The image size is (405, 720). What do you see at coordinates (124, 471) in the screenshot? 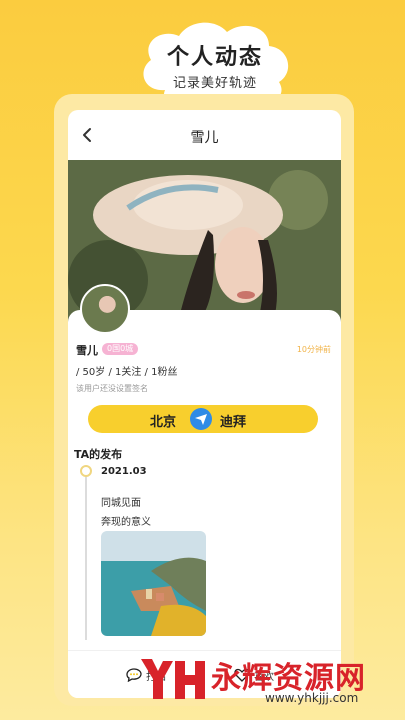
I see `post-date: 2021.03` at bounding box center [124, 471].